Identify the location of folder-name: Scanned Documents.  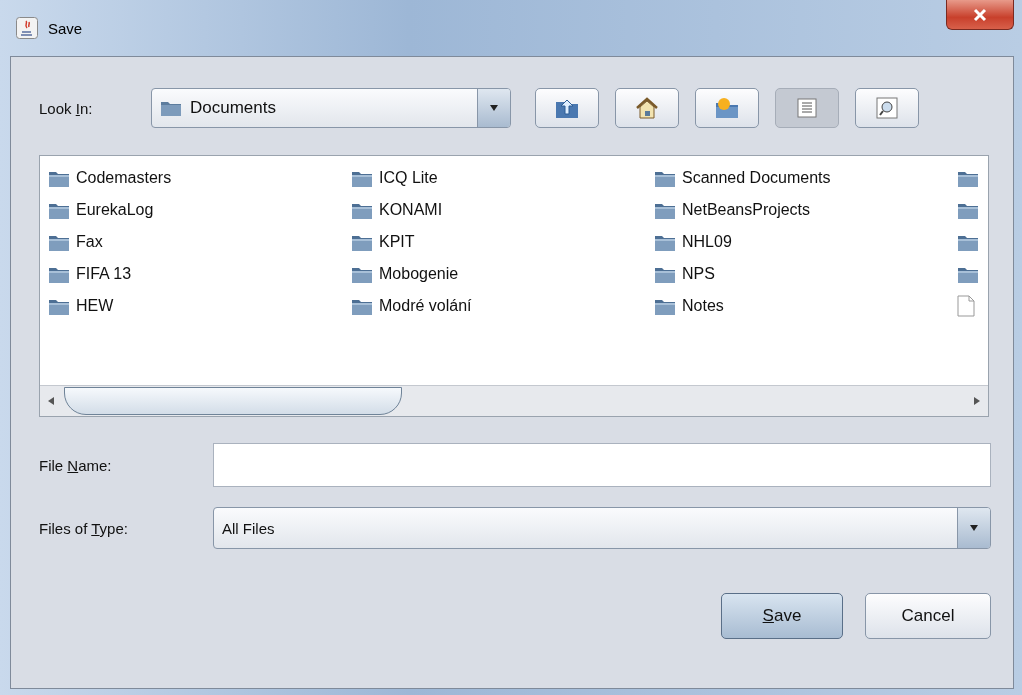
(756, 178).